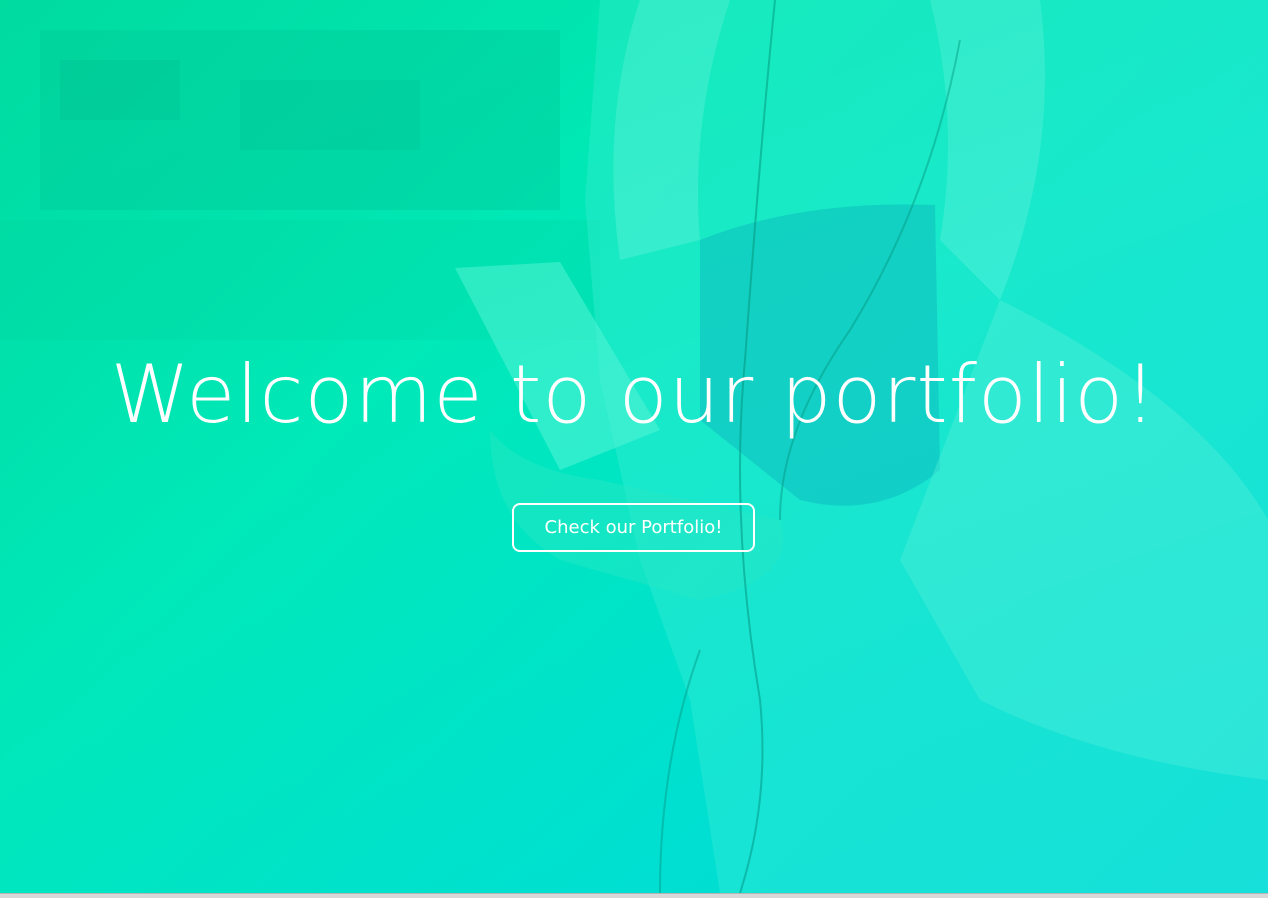  I want to click on check-portfolio-button: Check our Portfolio!, so click(633, 527).